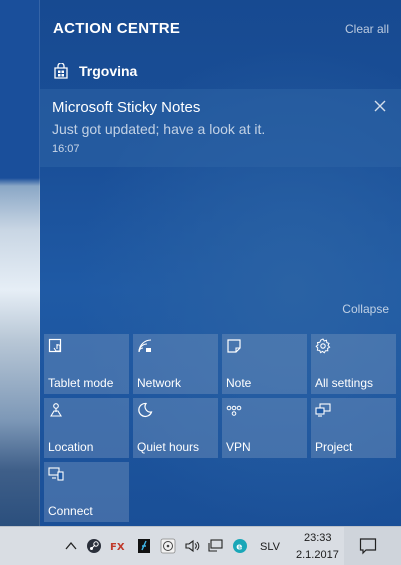 The height and width of the screenshot is (565, 401). I want to click on svg-text: FX, so click(117, 547).